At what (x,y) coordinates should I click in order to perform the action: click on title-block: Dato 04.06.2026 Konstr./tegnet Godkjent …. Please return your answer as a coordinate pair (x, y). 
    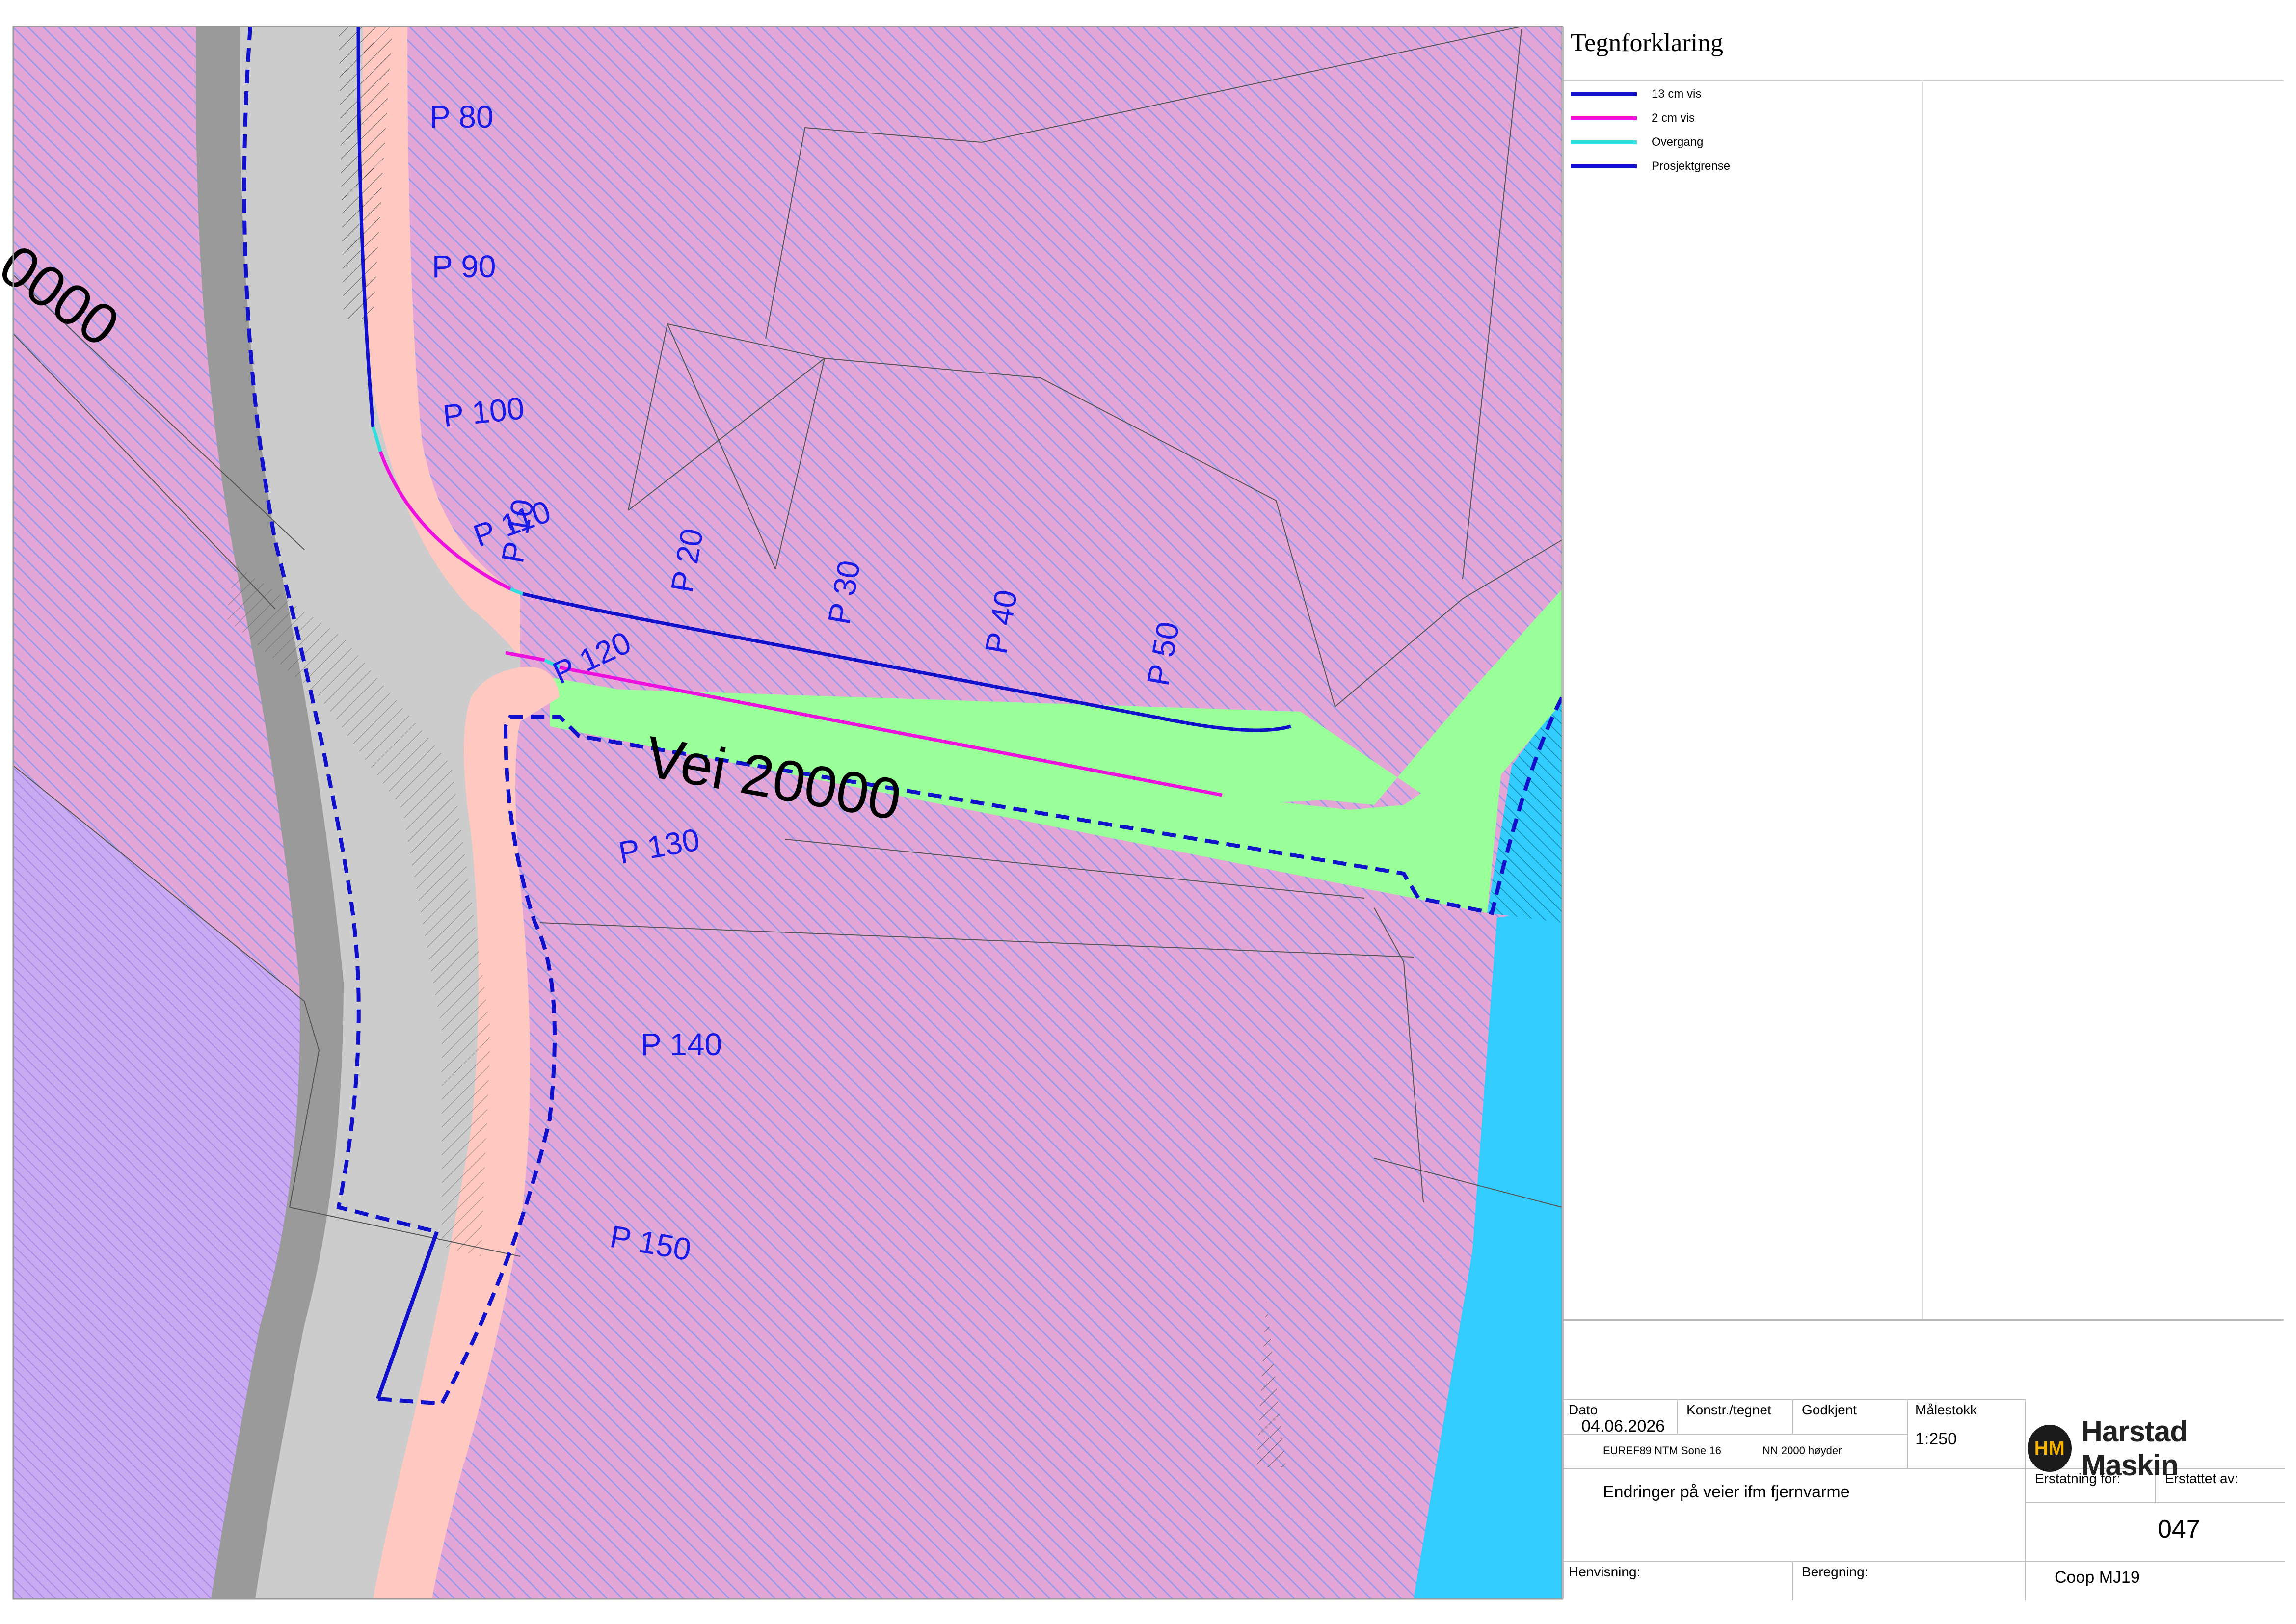
    Looking at the image, I should click on (1923, 1459).